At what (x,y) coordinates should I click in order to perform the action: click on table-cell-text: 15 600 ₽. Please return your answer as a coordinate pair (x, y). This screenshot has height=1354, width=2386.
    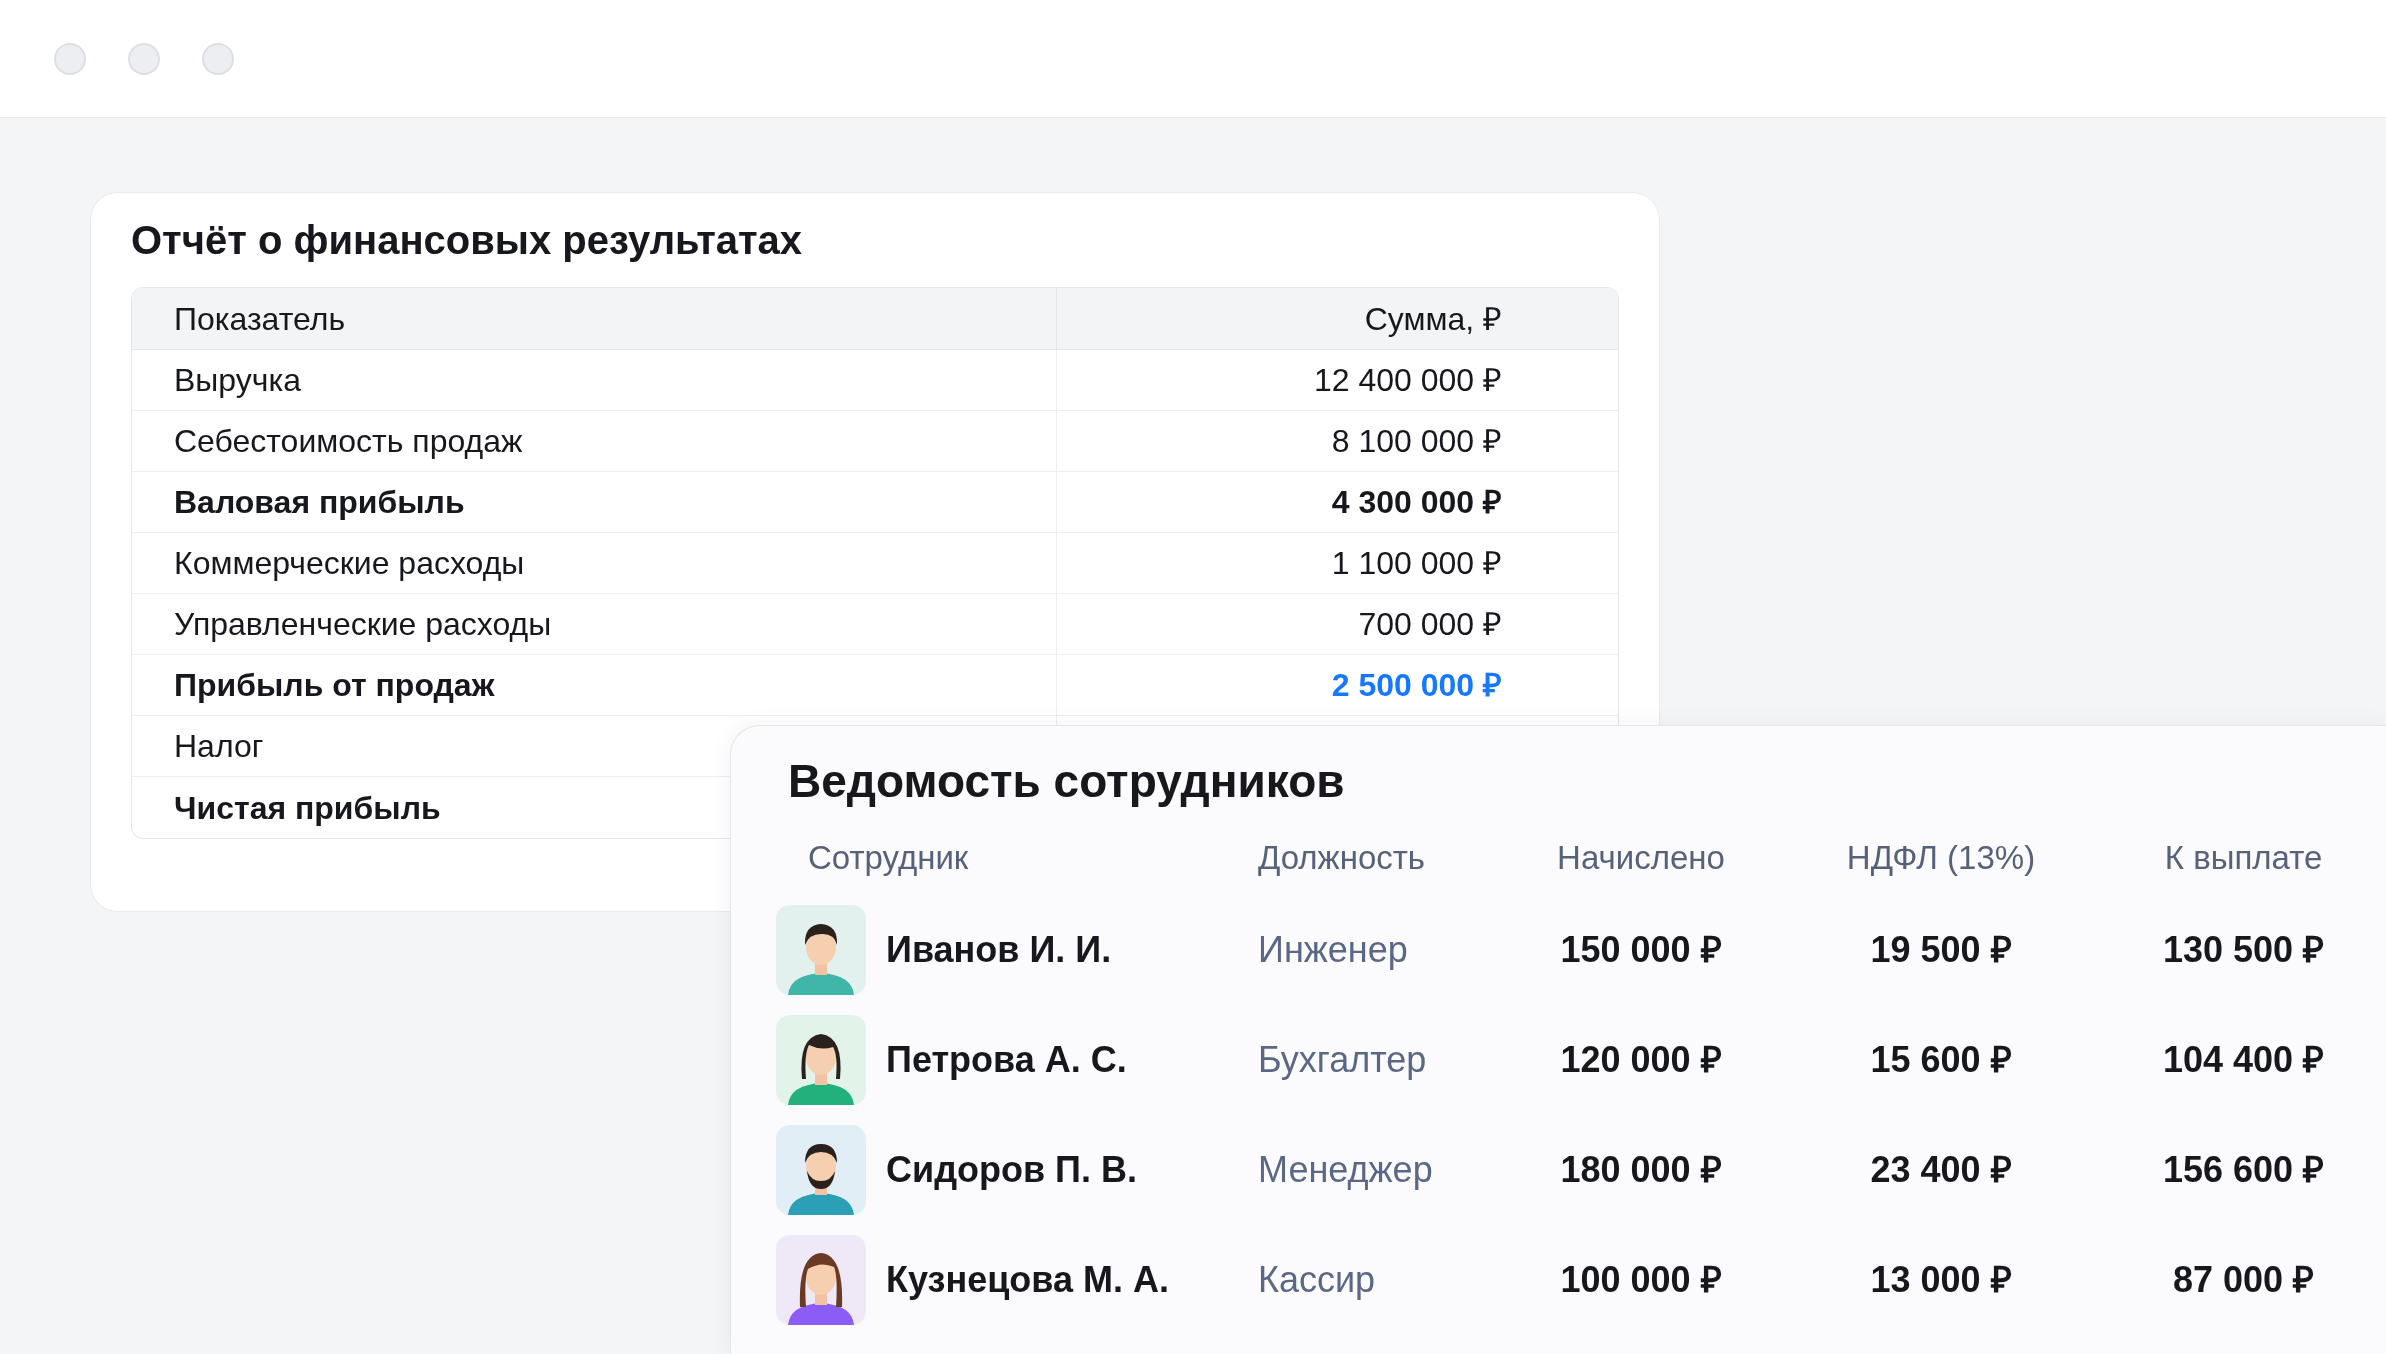
    Looking at the image, I should click on (1941, 1060).